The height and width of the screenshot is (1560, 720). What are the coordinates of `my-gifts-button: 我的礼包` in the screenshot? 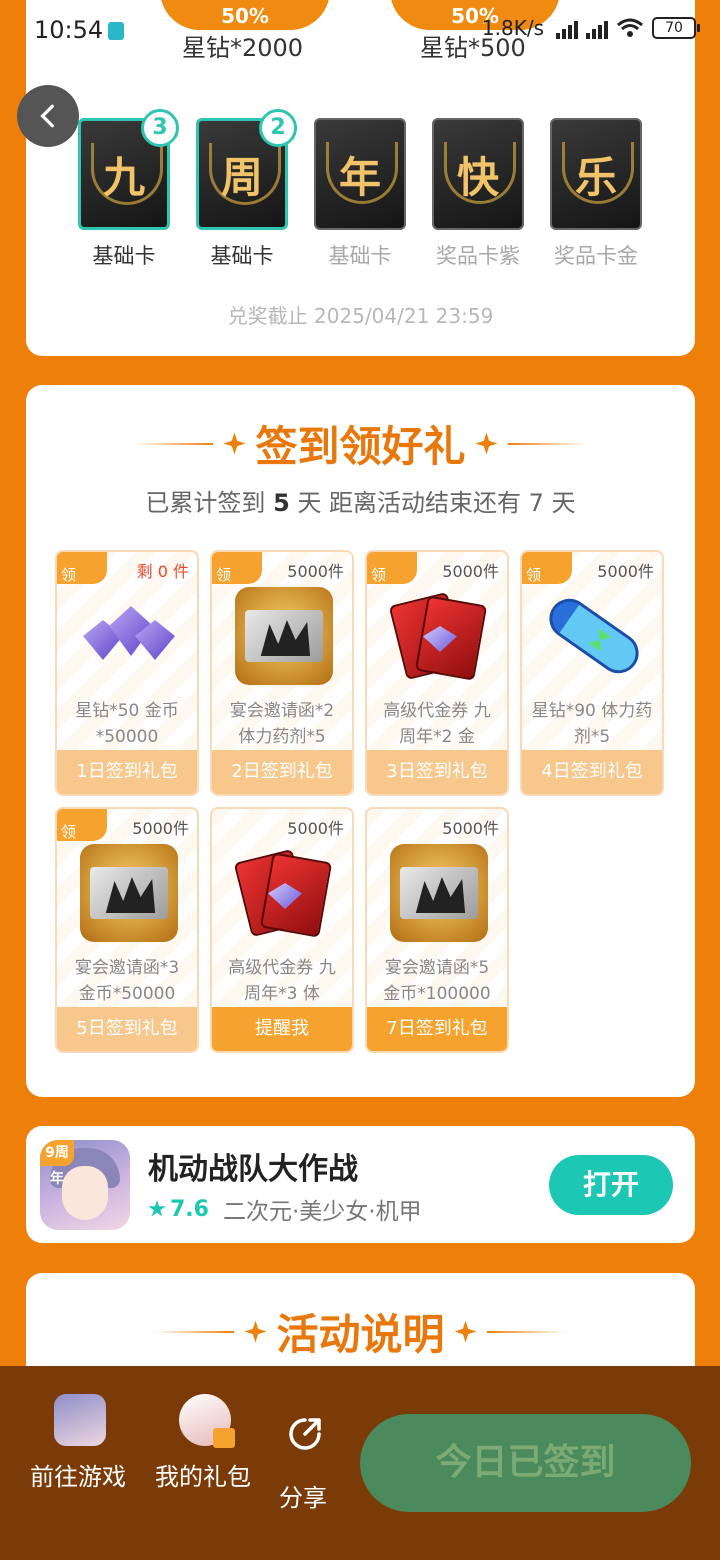 It's located at (205, 1445).